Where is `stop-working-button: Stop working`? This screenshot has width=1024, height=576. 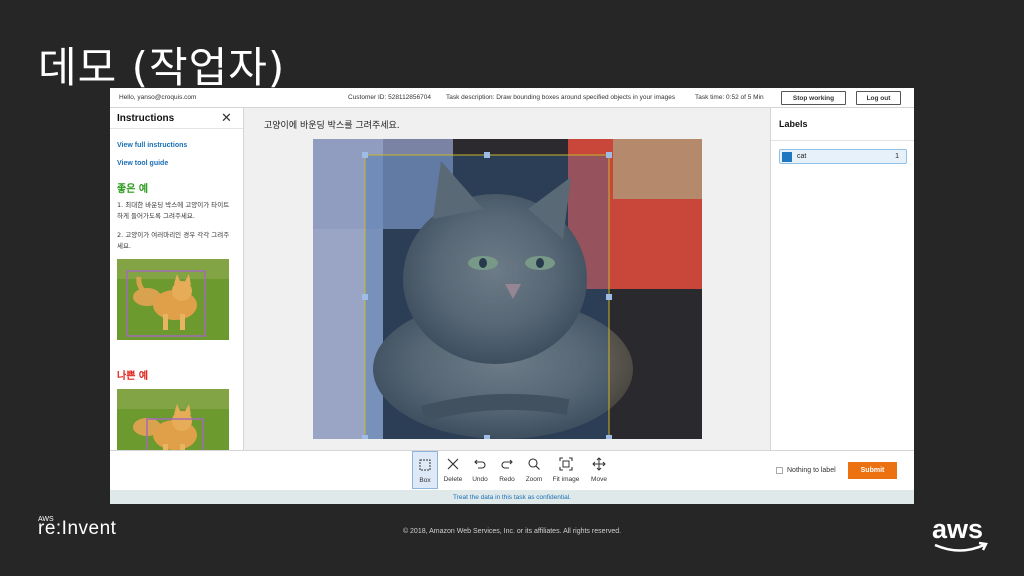
stop-working-button: Stop working is located at coordinates (813, 98).